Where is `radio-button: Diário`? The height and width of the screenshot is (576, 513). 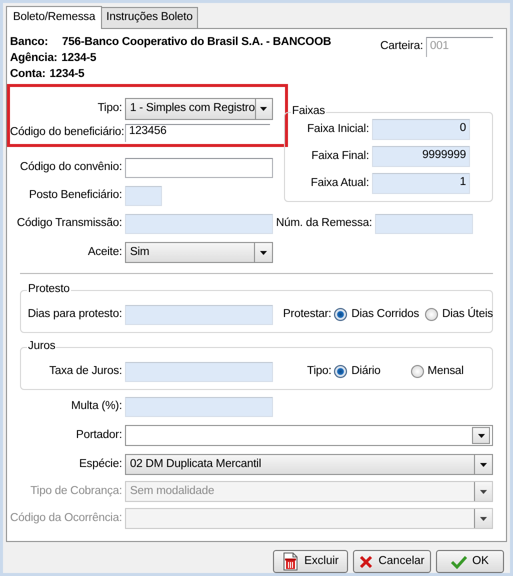
radio-button: Diário is located at coordinates (357, 372).